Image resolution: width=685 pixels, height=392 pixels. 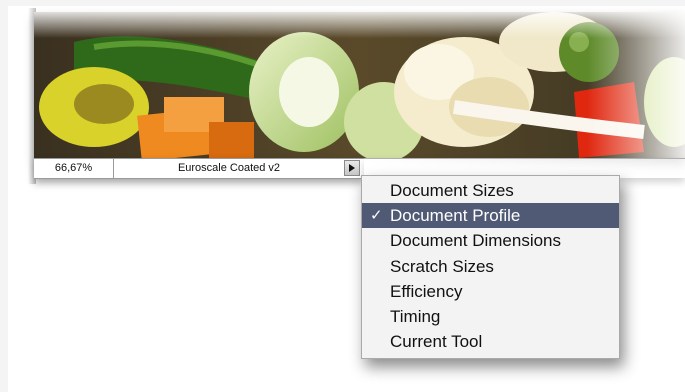 I want to click on menu-item-timing: Timing, so click(x=490, y=316).